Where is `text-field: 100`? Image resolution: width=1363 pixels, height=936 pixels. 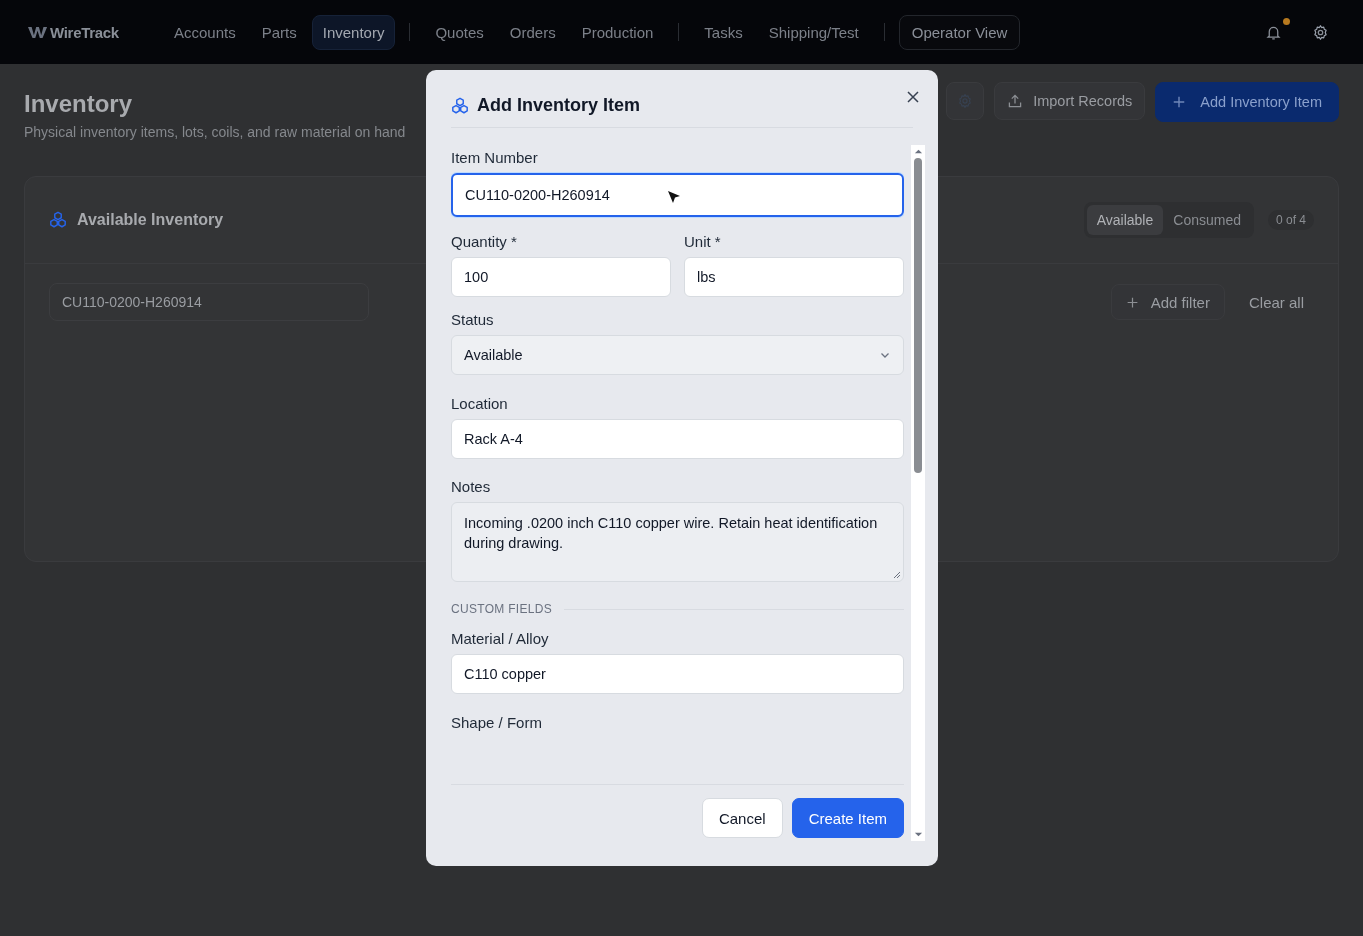 text-field: 100 is located at coordinates (561, 276).